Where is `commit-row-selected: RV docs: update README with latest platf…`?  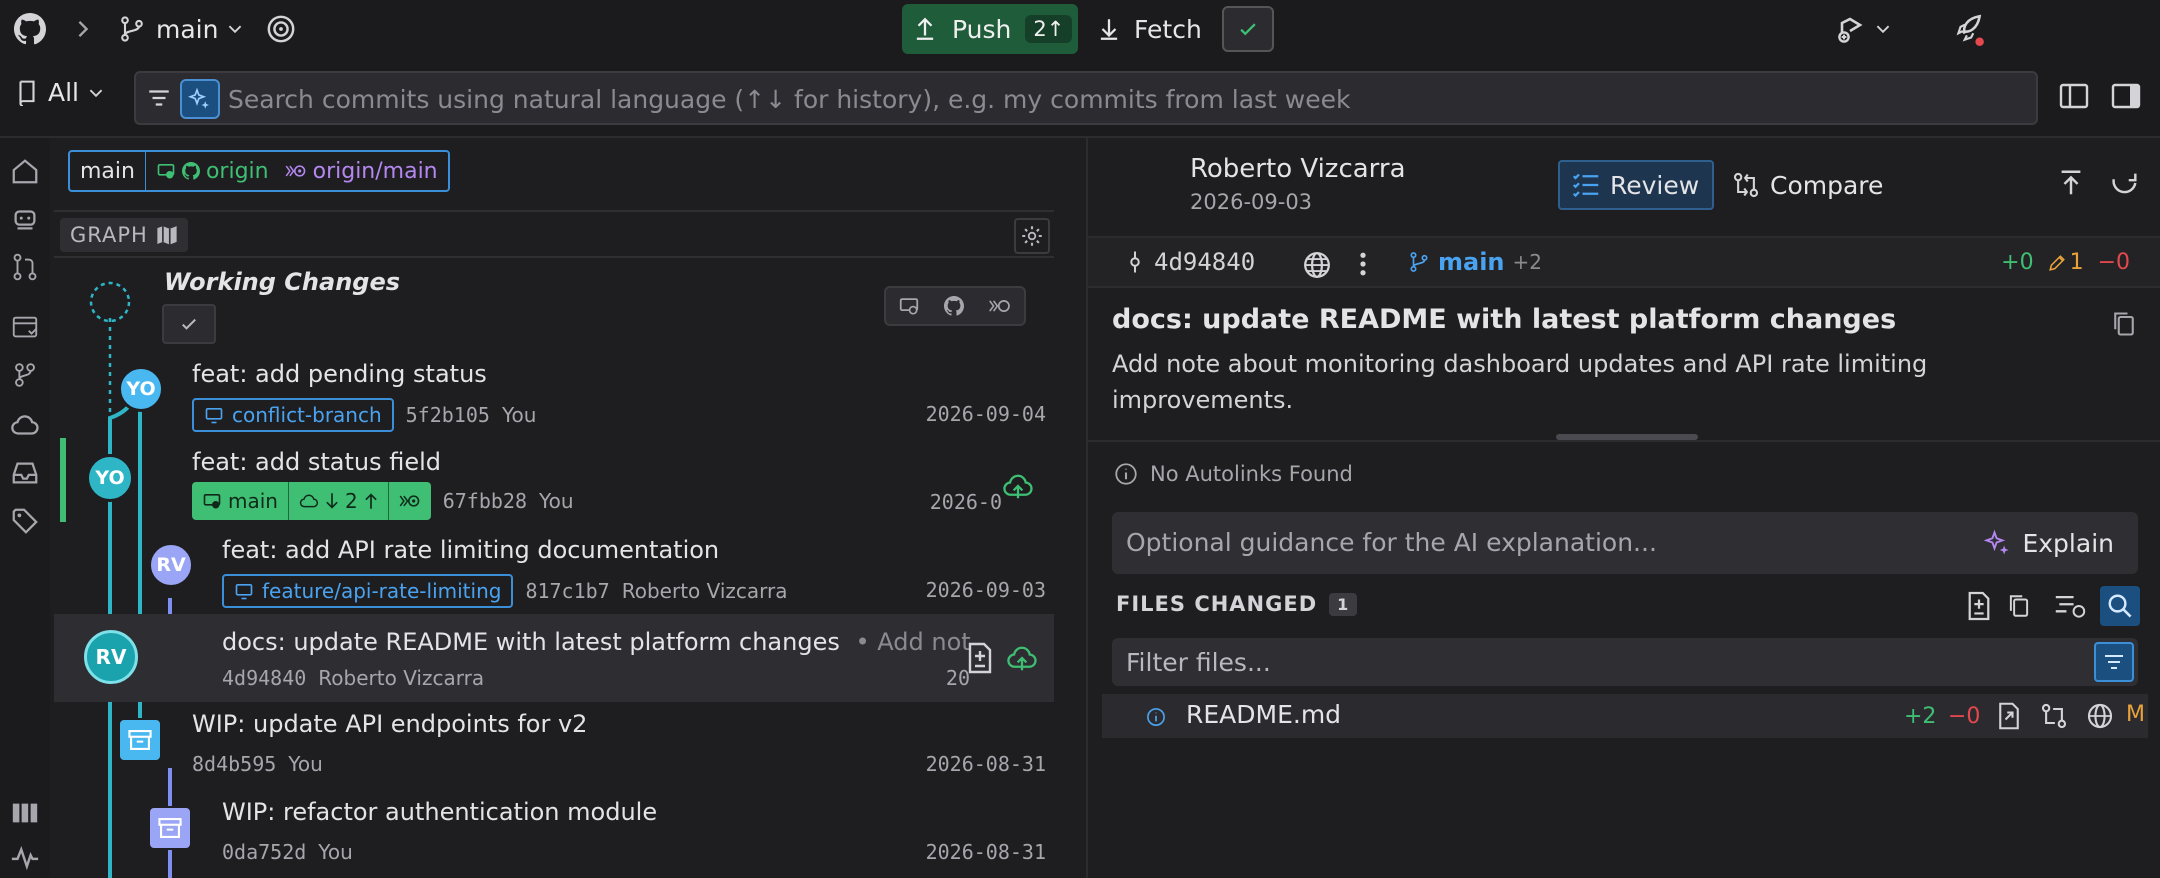
commit-row-selected: RV docs: update README with latest platf… is located at coordinates (554, 658).